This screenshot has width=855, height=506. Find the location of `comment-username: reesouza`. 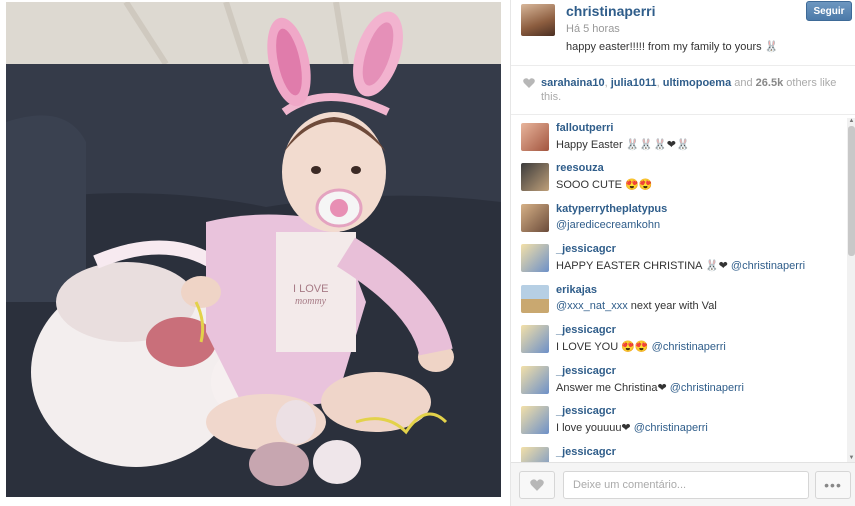

comment-username: reesouza is located at coordinates (580, 168).